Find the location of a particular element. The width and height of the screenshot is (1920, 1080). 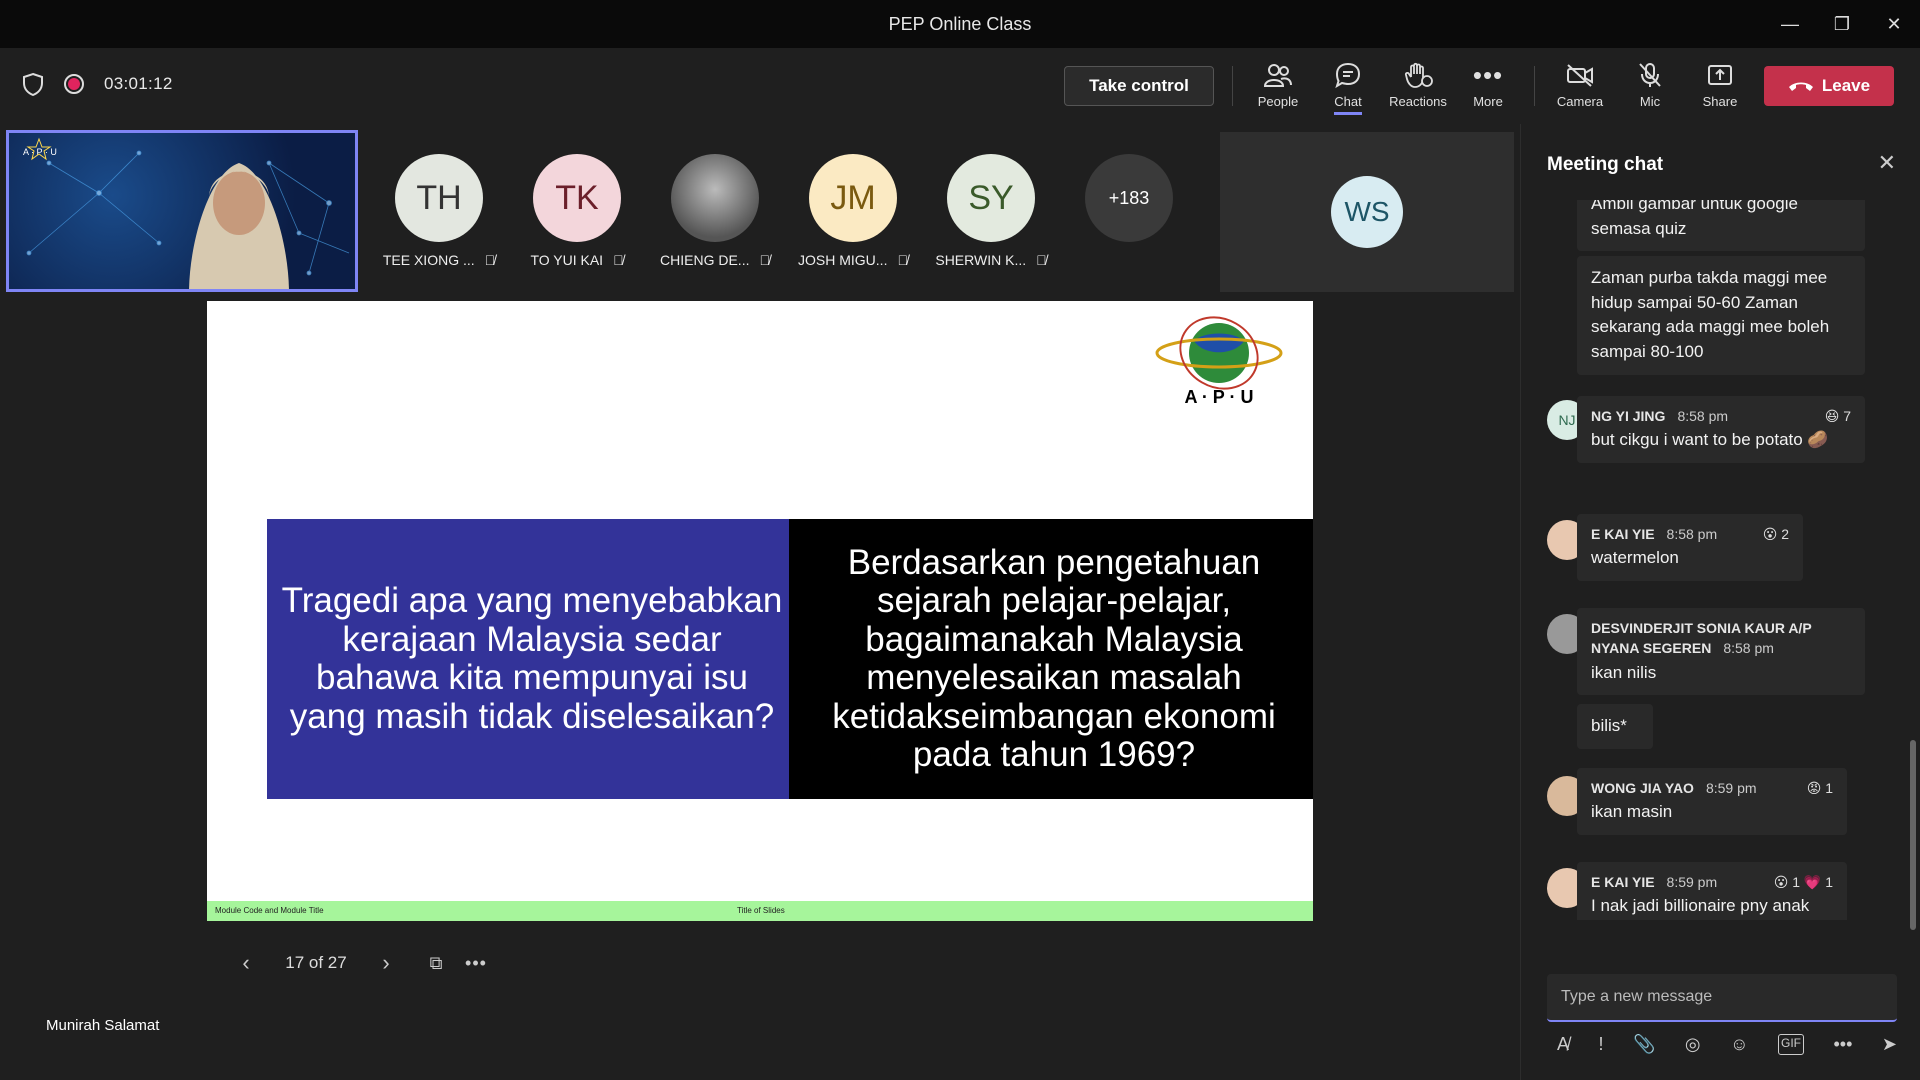

spotlight-participant: WS is located at coordinates (1367, 212).